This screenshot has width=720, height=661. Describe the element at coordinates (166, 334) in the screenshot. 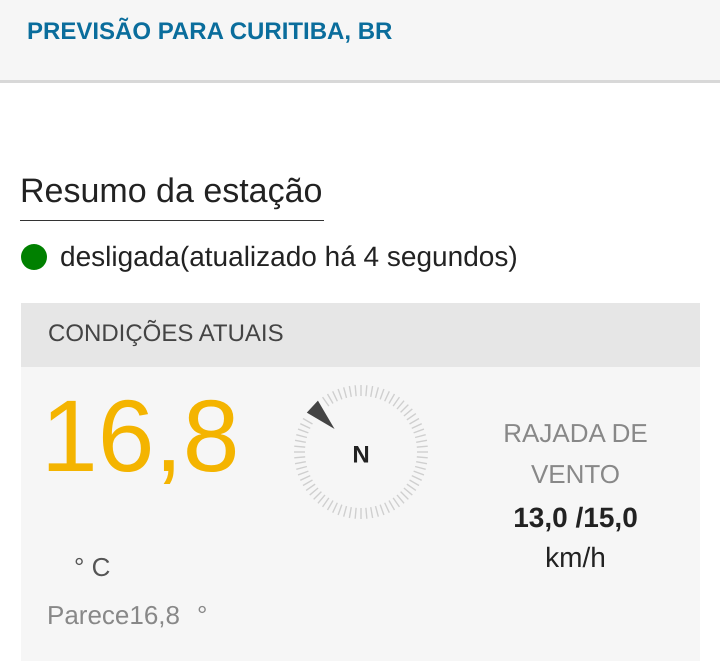

I see `panel-title: CONDIÇÕES ATUAIS` at that location.